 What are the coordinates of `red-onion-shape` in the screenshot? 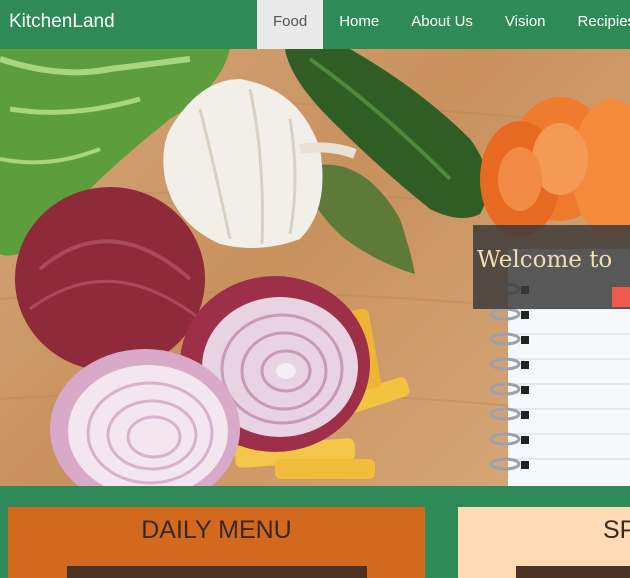 It's located at (110, 279).